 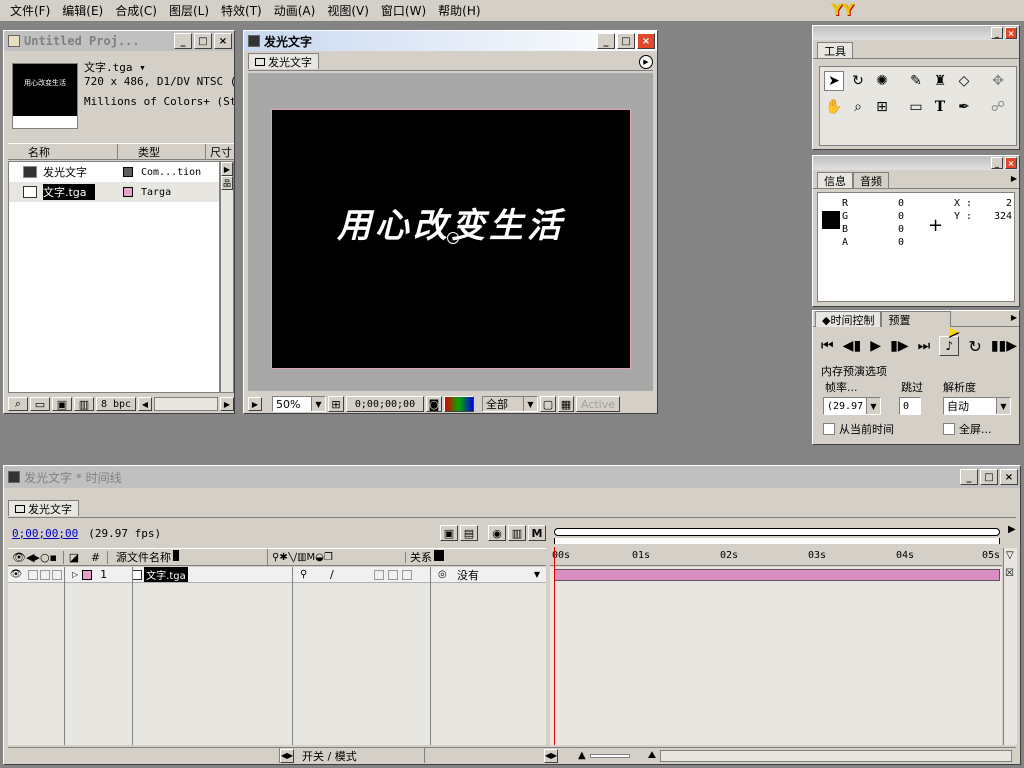 I want to click on switches-modes-label: 开关 / 模式, so click(x=359, y=756).